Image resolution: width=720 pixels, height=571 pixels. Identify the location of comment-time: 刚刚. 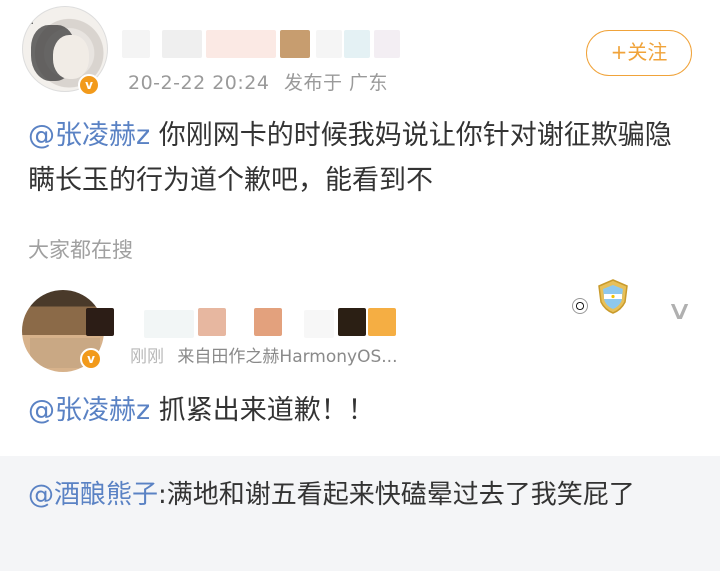
(147, 357).